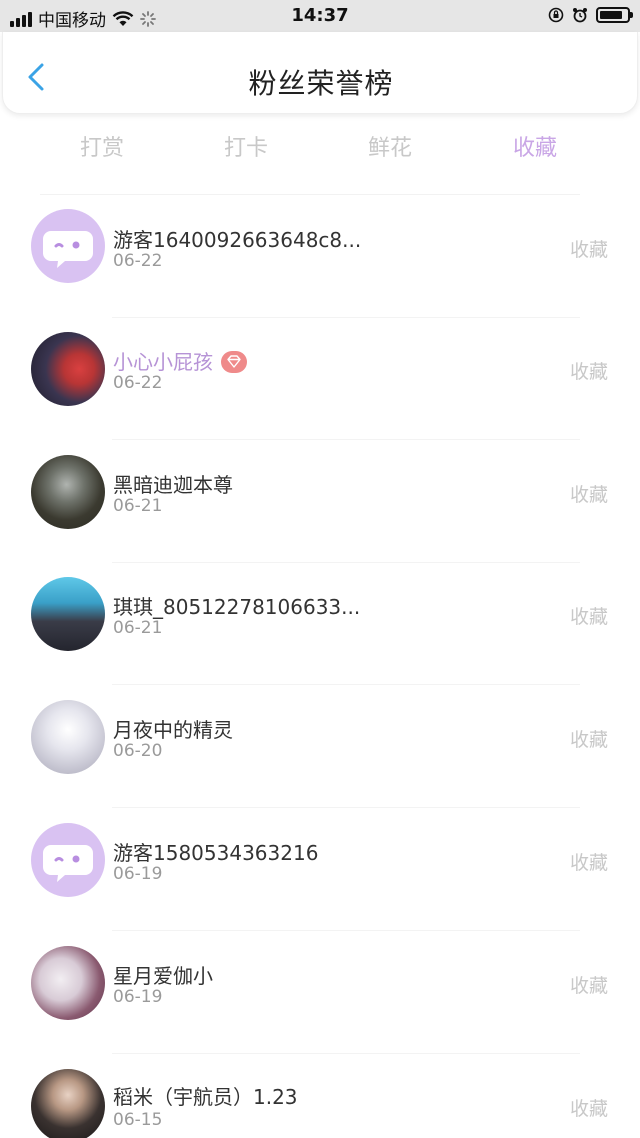 The image size is (640, 1138). Describe the element at coordinates (590, 15) in the screenshot. I see `status-right` at that location.